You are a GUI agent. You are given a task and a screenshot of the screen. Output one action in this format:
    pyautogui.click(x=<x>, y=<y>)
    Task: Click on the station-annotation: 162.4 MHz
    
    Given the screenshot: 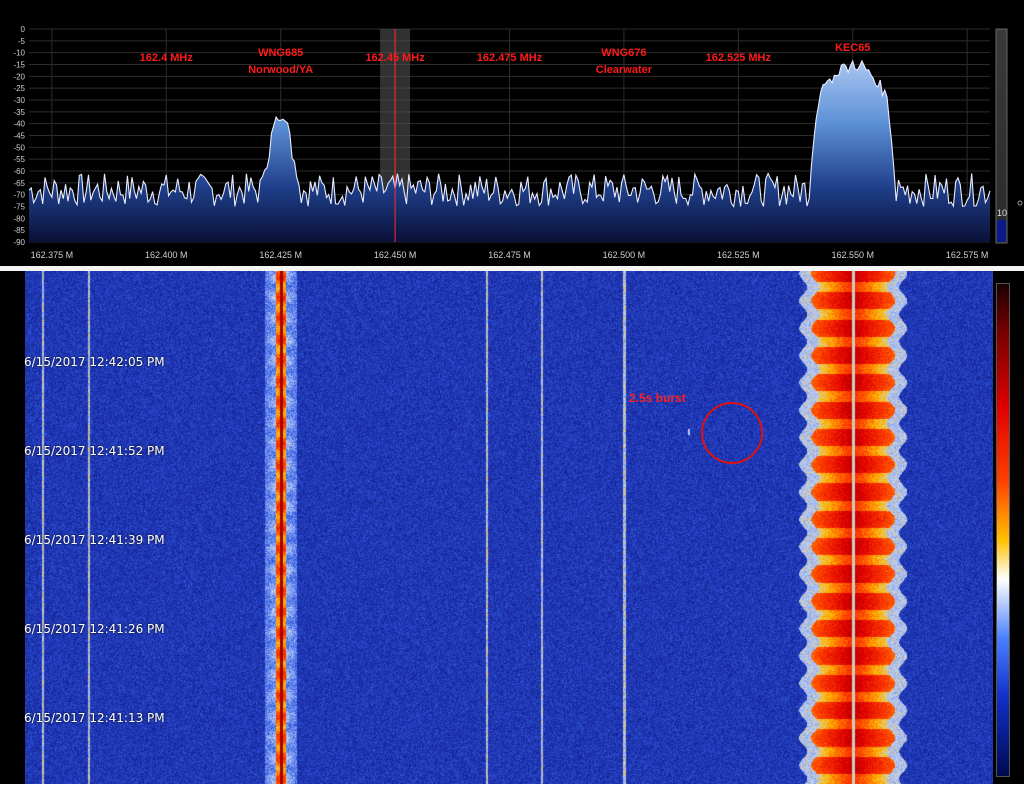 What is the action you would take?
    pyautogui.click(x=167, y=58)
    